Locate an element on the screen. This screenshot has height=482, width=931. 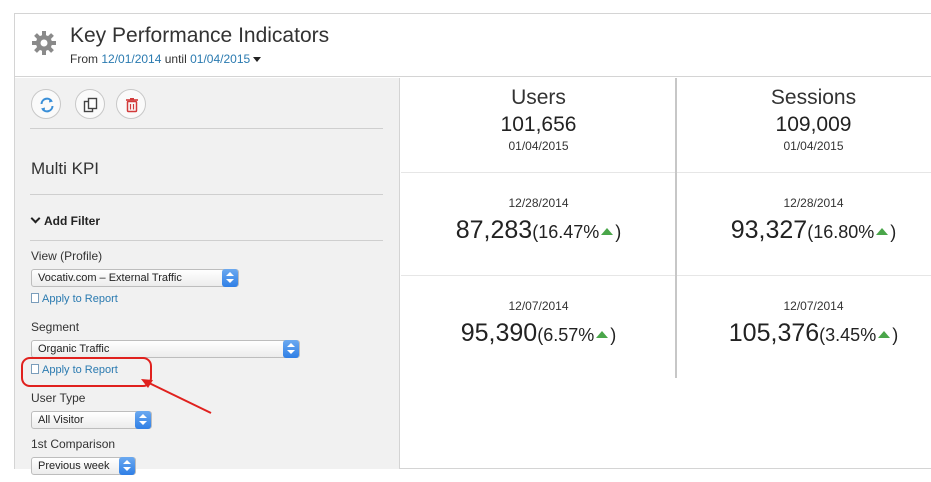
comparison-select: Previous week is located at coordinates (83, 466).